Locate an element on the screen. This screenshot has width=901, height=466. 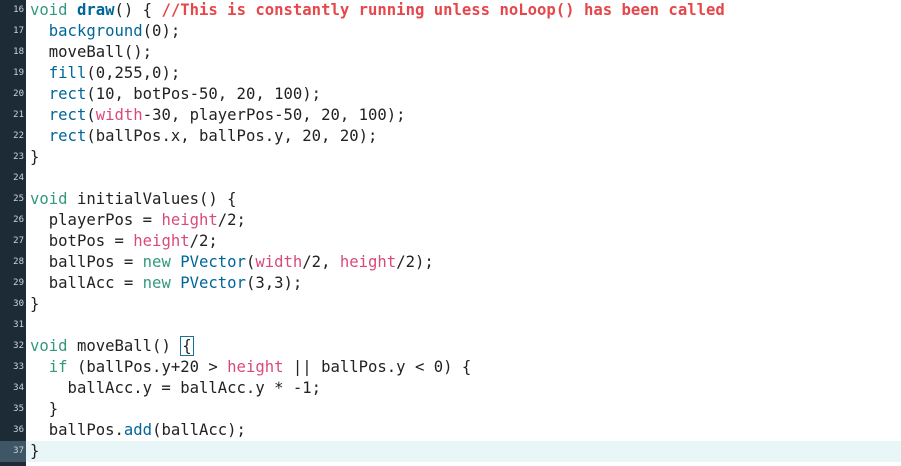
line-number: 22 is located at coordinates (18, 136).